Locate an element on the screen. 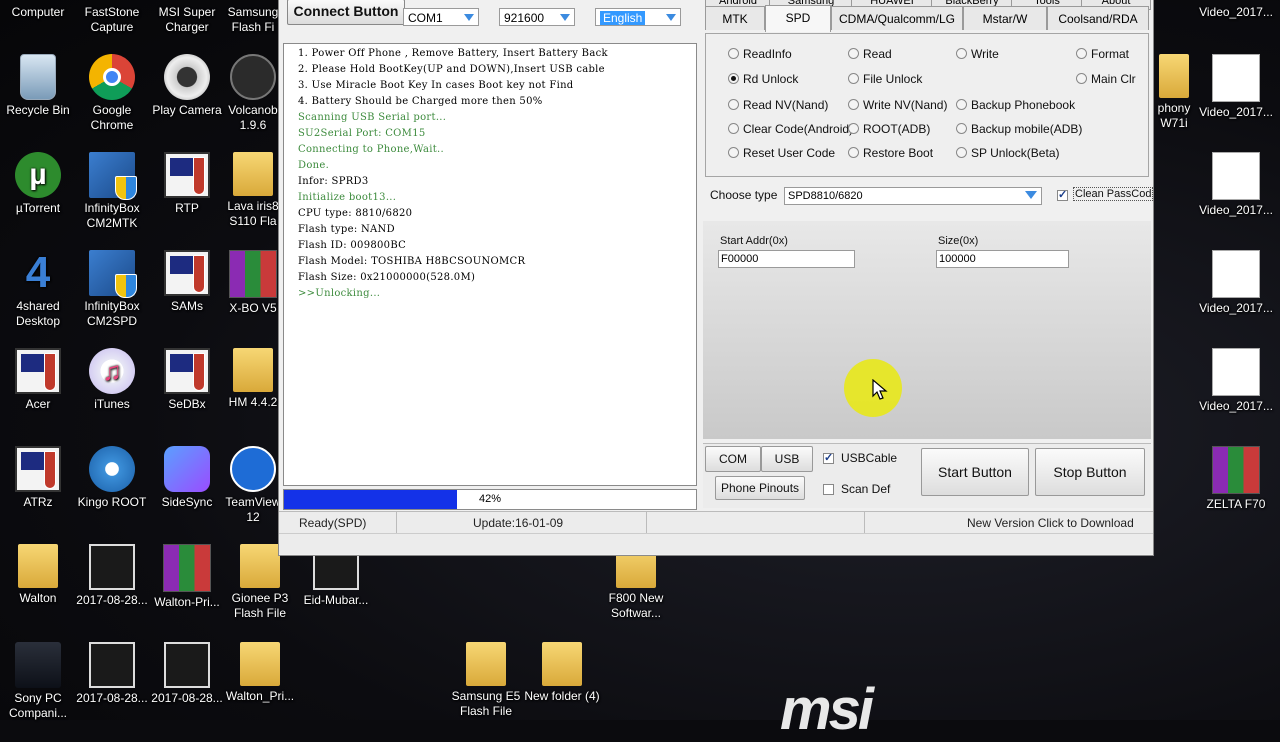  desktop-icon-sams: SAMs is located at coordinates (187, 282).